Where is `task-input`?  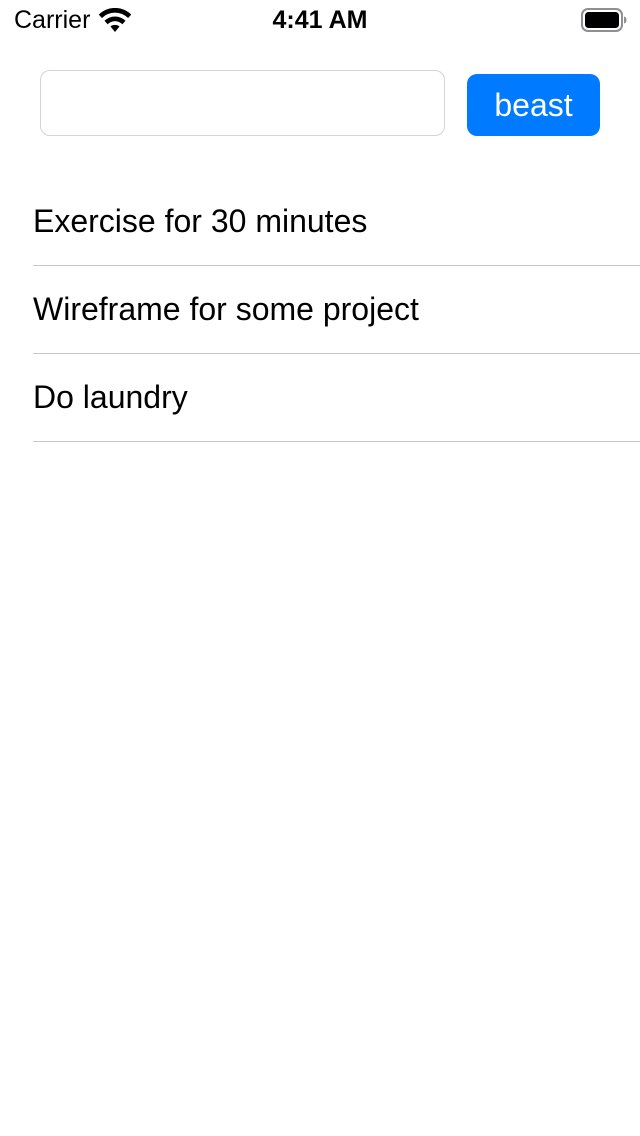
task-input is located at coordinates (242, 103).